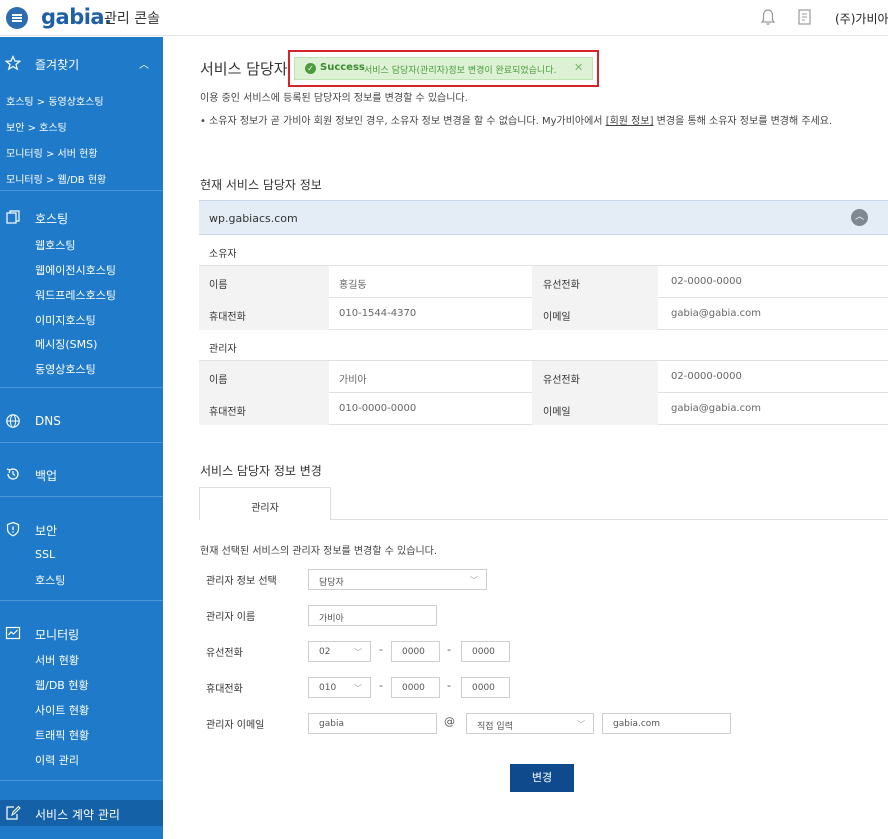 Image resolution: width=888 pixels, height=839 pixels. What do you see at coordinates (81, 218) in the screenshot?
I see `sidebar-hosting-header: 호스팅` at bounding box center [81, 218].